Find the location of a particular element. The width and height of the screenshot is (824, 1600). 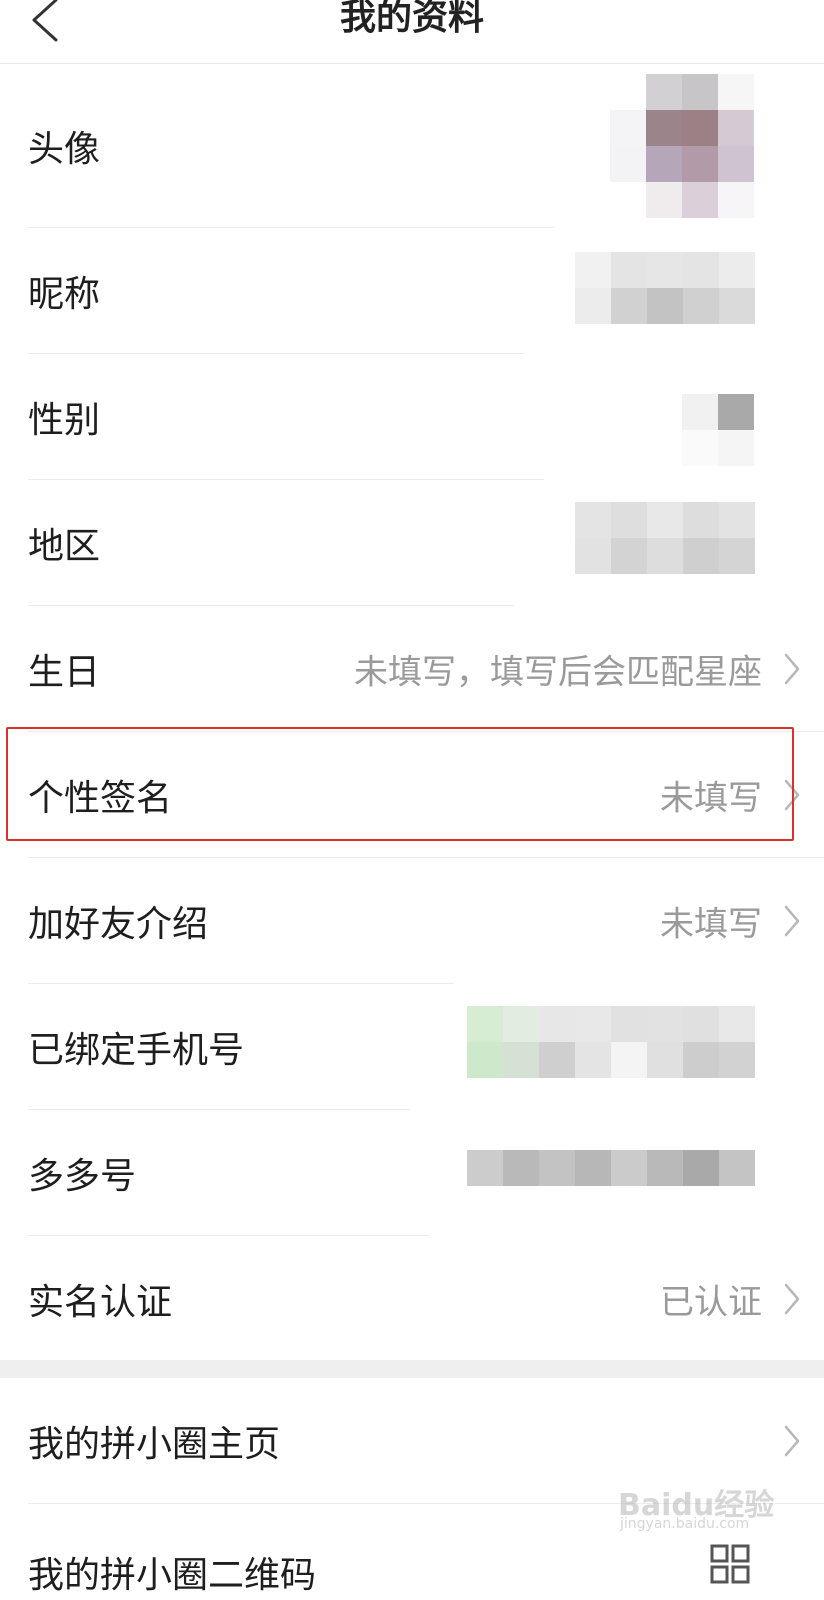

row-label: 头像 is located at coordinates (64, 149).